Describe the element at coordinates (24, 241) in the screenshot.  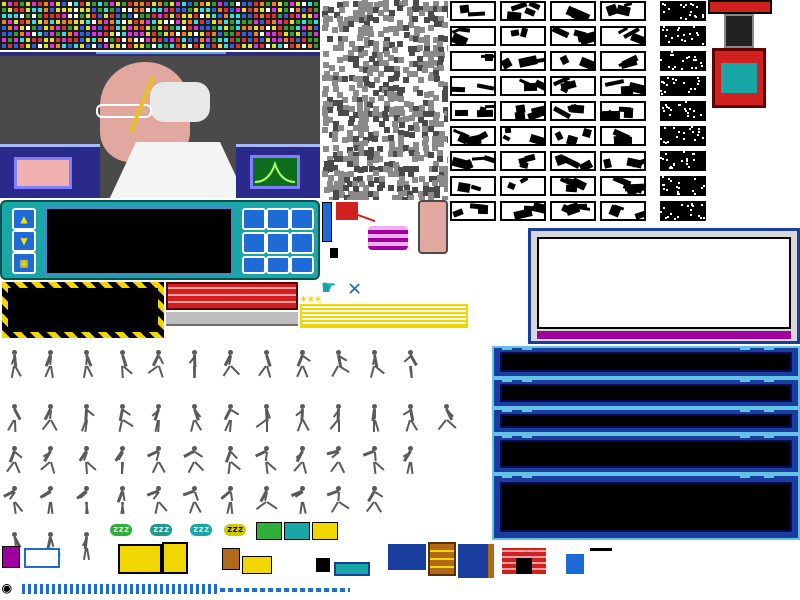
I see `down-button: ▼` at that location.